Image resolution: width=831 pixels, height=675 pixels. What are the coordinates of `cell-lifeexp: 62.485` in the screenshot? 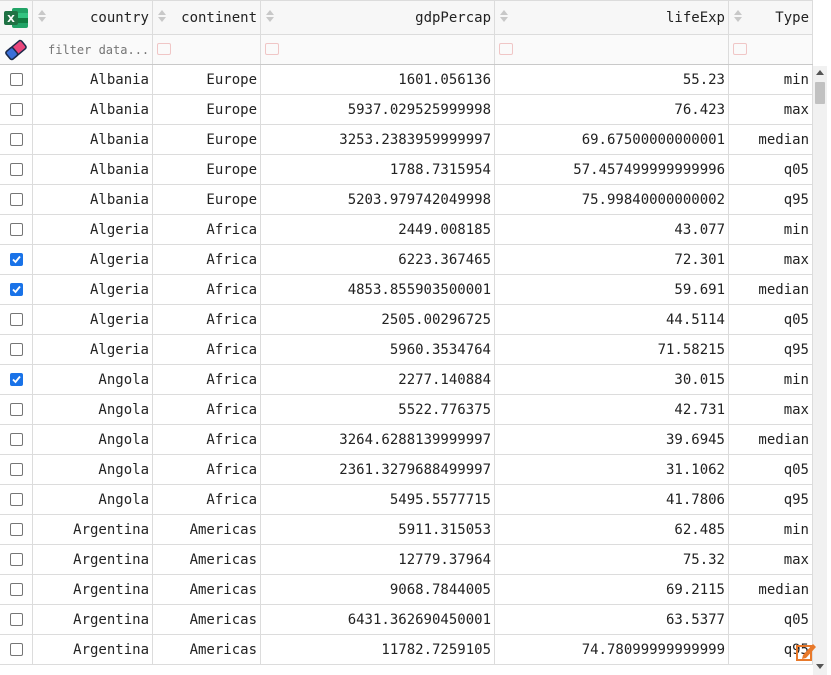 It's located at (612, 529).